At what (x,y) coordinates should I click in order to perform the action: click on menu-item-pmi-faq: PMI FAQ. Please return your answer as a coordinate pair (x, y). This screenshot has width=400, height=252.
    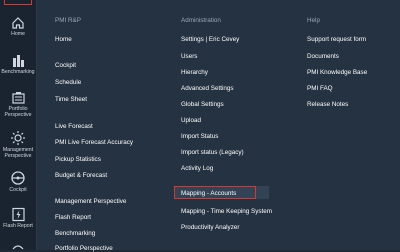
    Looking at the image, I should click on (320, 88).